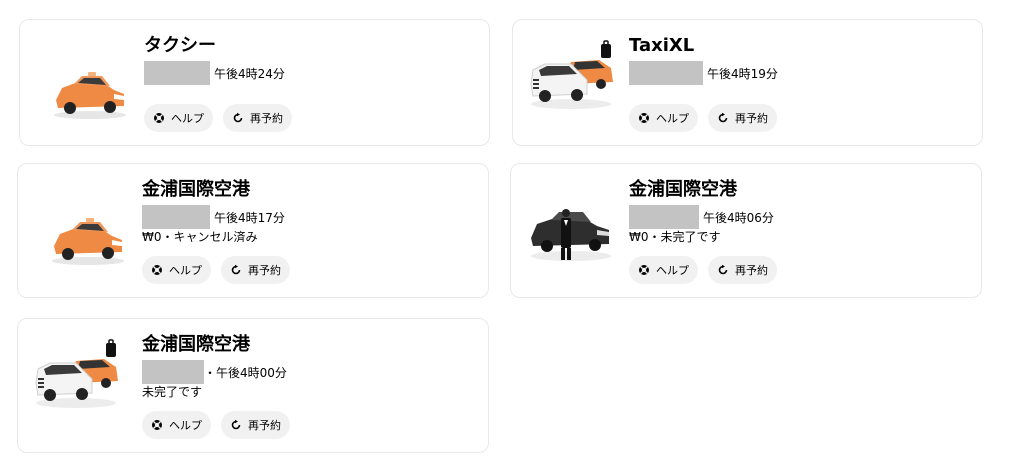 The height and width of the screenshot is (467, 1016). Describe the element at coordinates (662, 45) in the screenshot. I see `trip-title: TaxiXL` at that location.